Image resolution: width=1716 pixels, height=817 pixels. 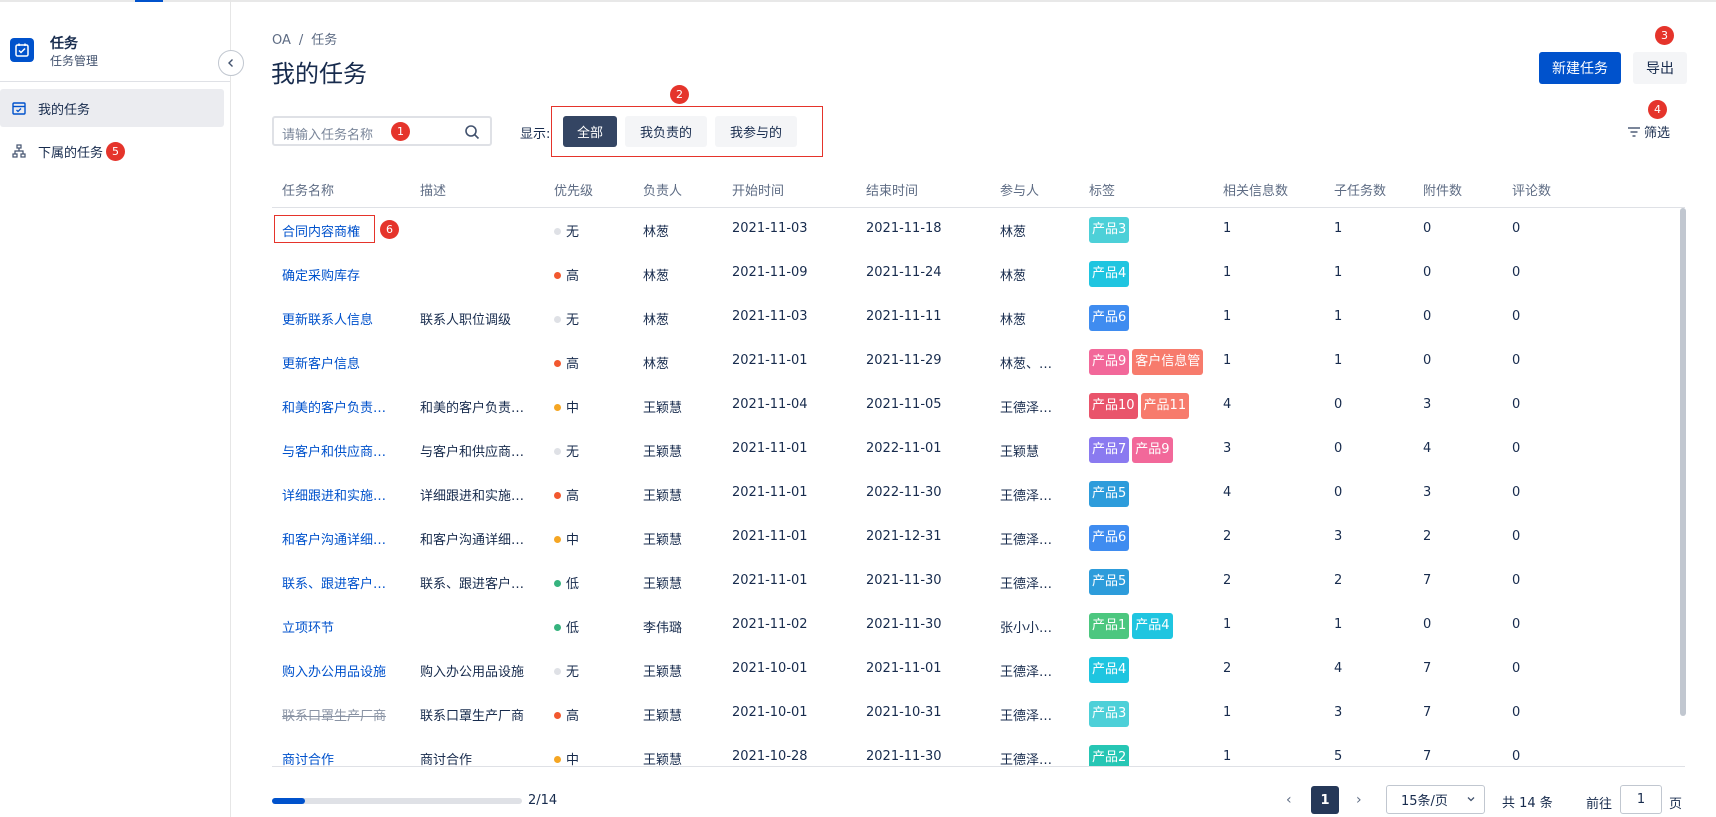 What do you see at coordinates (281, 40) in the screenshot?
I see `breadcrumb-root: OA` at bounding box center [281, 40].